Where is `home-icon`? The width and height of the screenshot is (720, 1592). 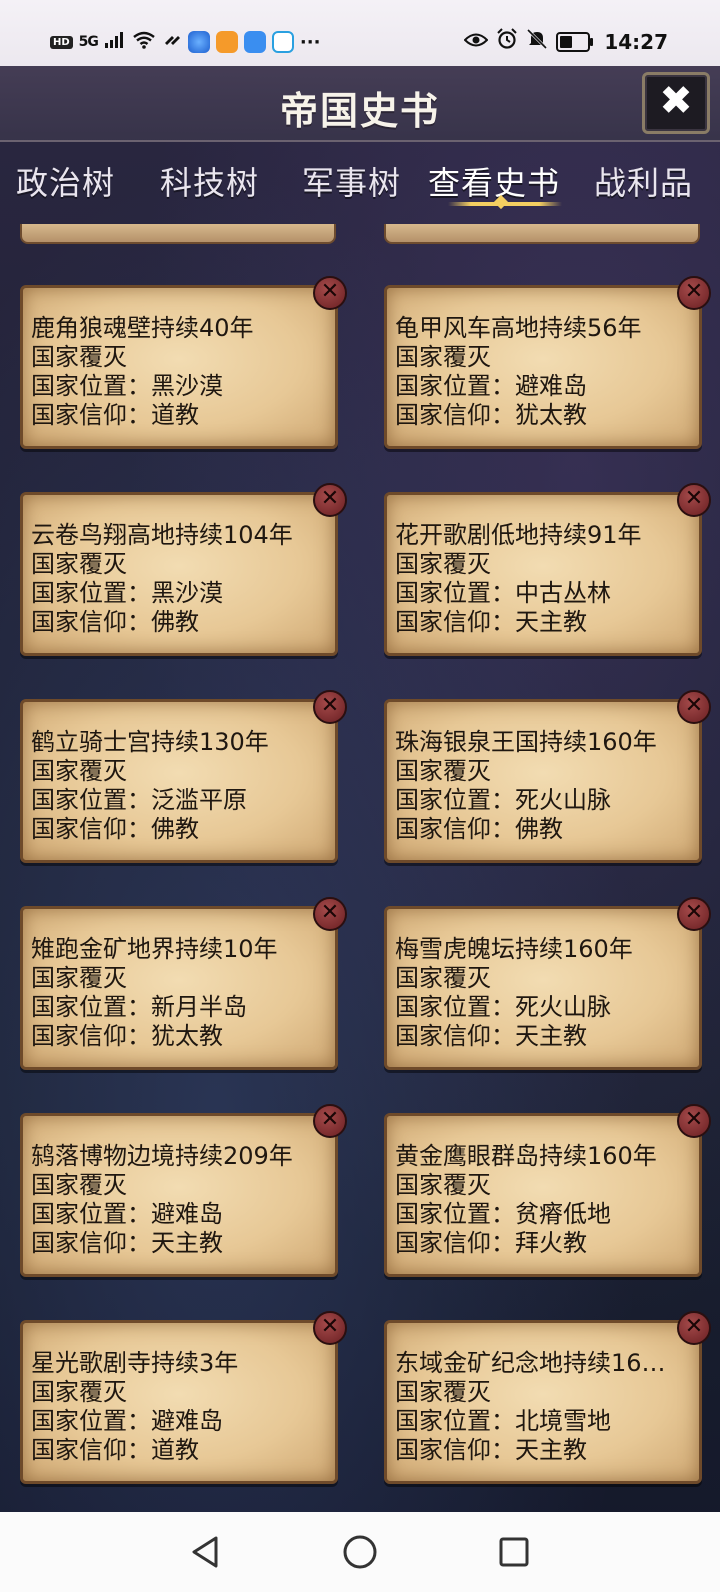
home-icon is located at coordinates (360, 1552).